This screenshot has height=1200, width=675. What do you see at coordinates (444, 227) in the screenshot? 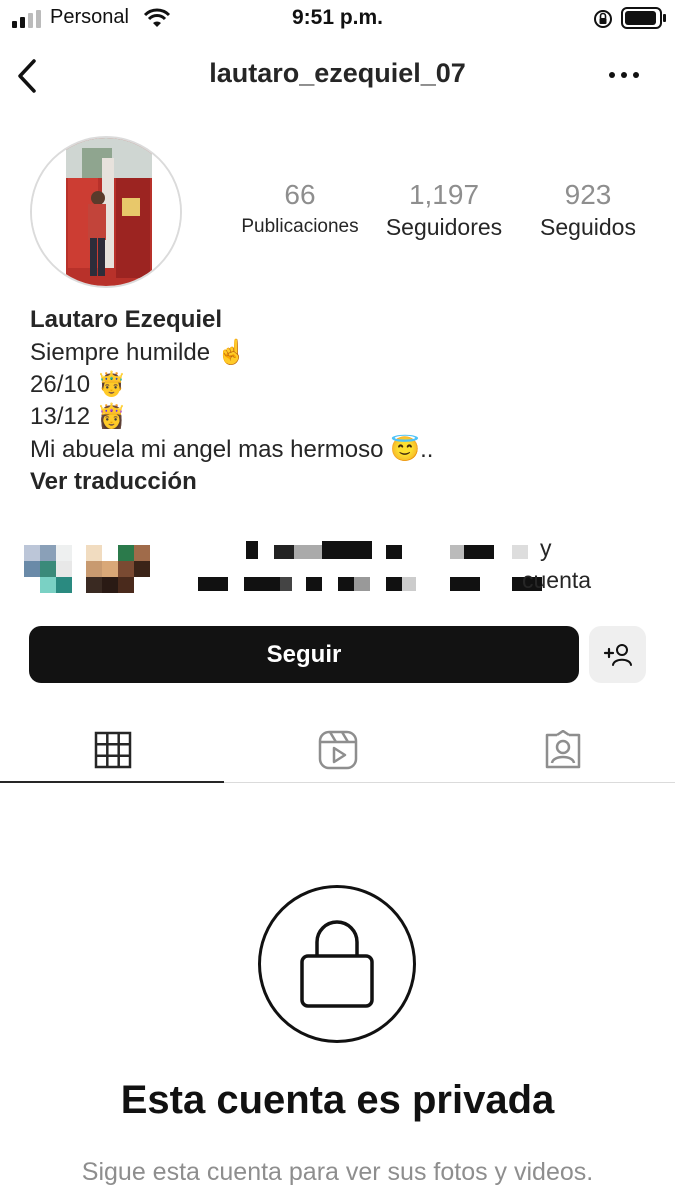
I see `stat-followers-label: Seguidores` at bounding box center [444, 227].